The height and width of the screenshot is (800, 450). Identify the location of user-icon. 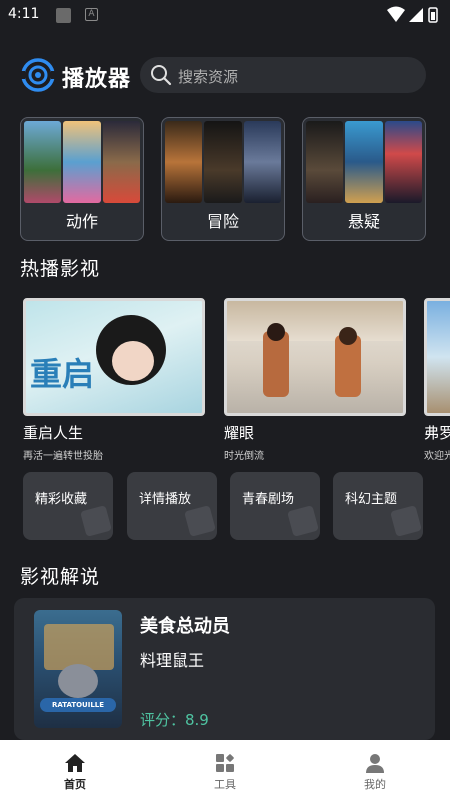
(375, 763).